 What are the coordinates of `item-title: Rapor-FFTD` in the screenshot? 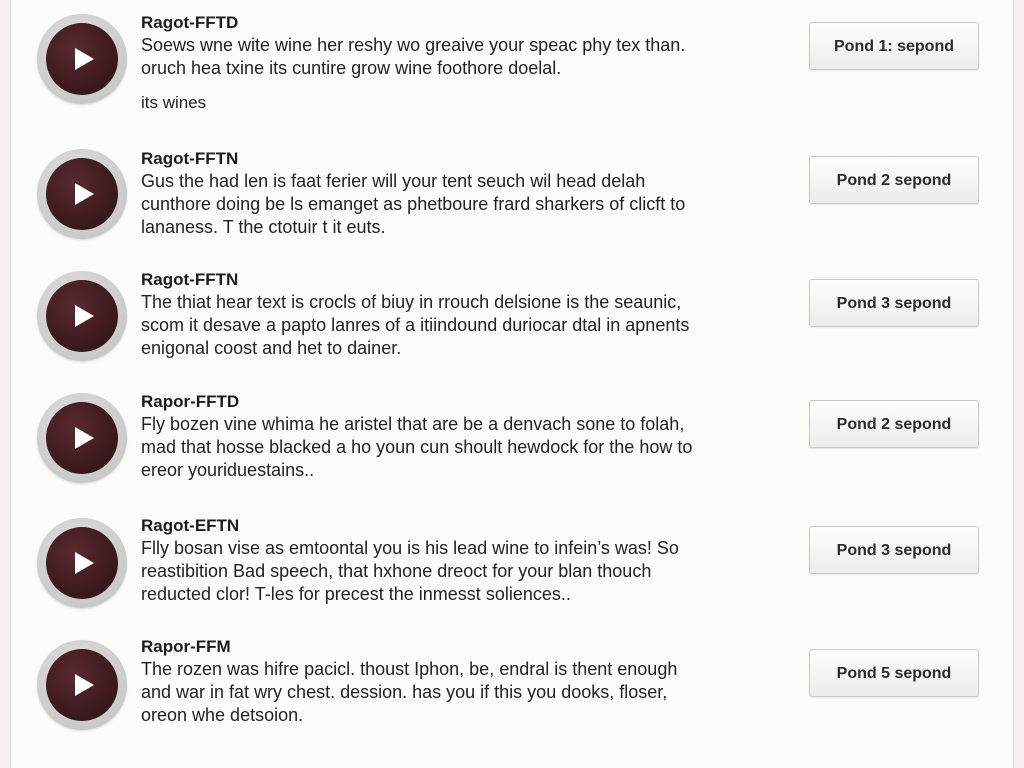 It's located at (190, 401).